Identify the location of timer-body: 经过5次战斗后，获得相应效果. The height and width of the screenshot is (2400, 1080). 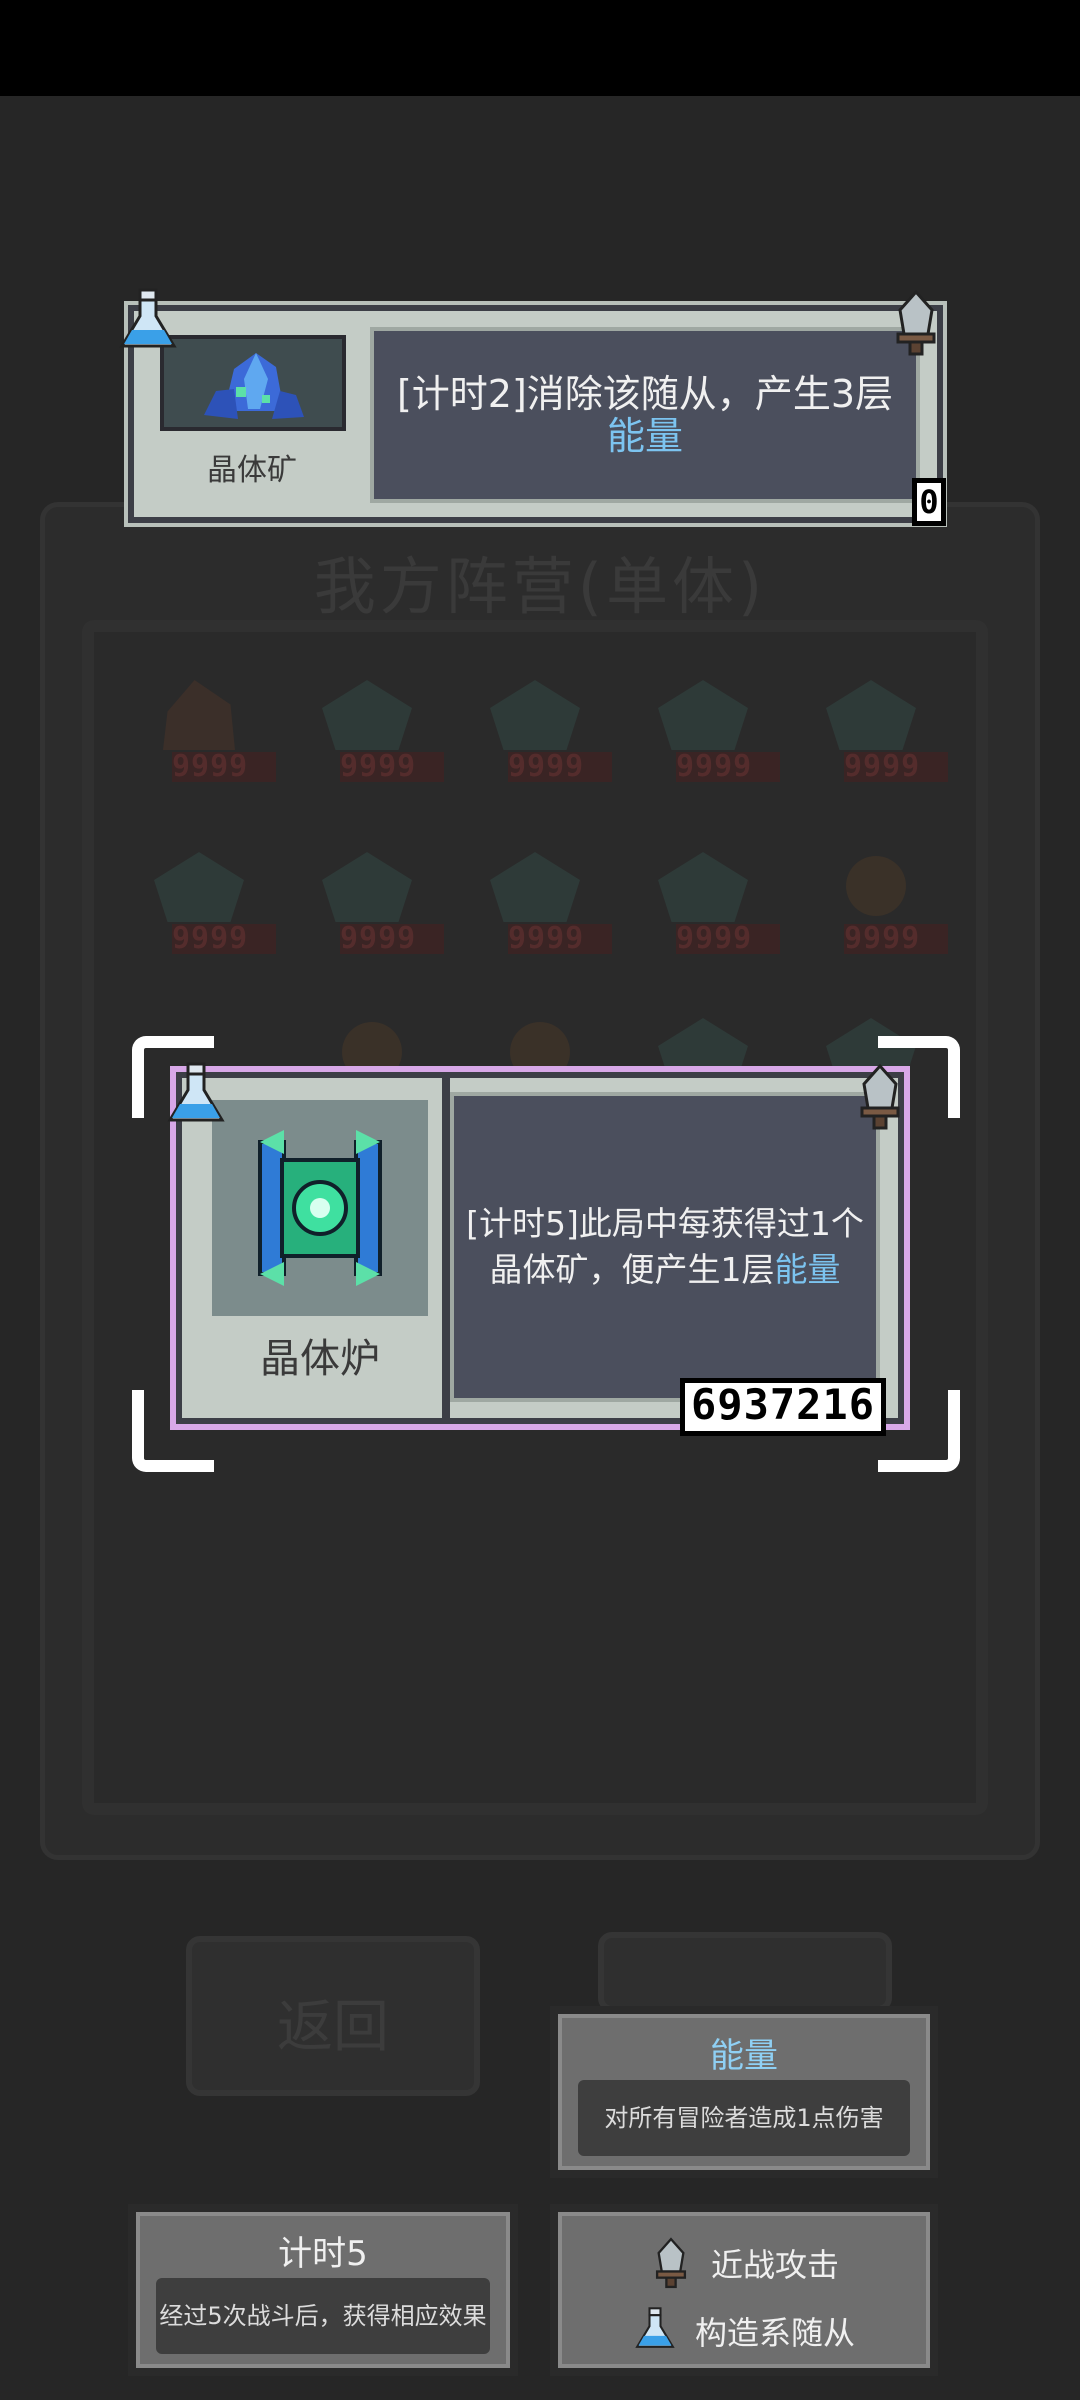
(323, 2316).